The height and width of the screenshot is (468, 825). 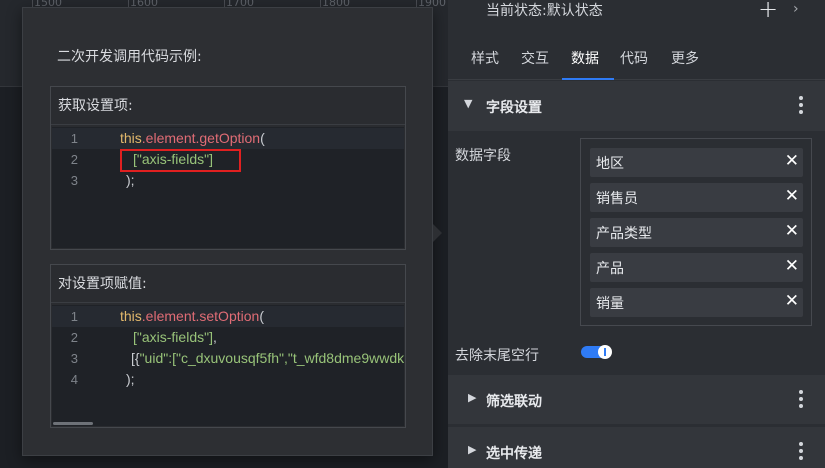 I want to click on field-tag-label: 地区, so click(x=610, y=164).